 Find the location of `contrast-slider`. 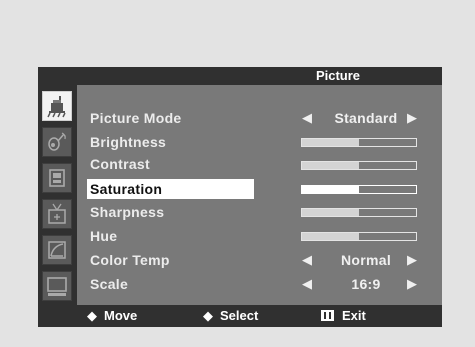

contrast-slider is located at coordinates (359, 165).